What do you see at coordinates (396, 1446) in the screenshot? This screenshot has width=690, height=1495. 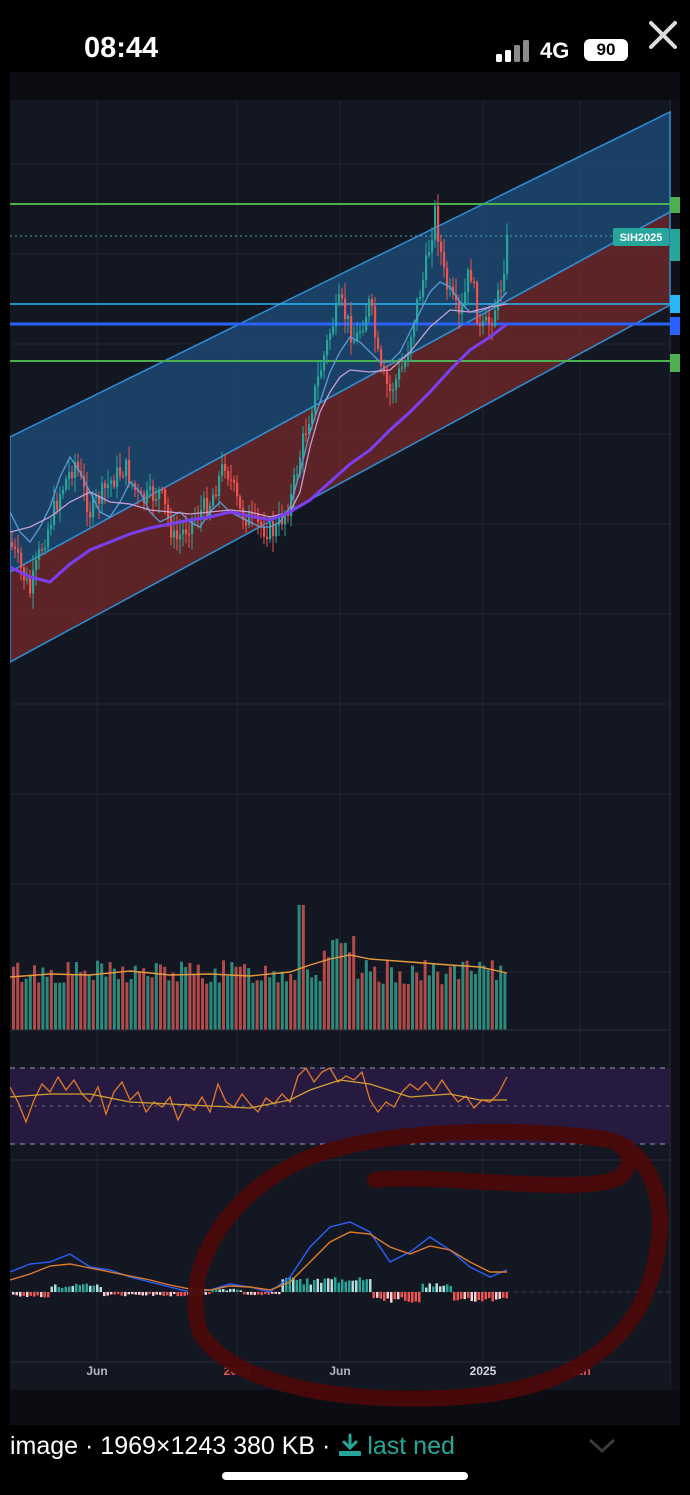 I see `download-link: last ned` at bounding box center [396, 1446].